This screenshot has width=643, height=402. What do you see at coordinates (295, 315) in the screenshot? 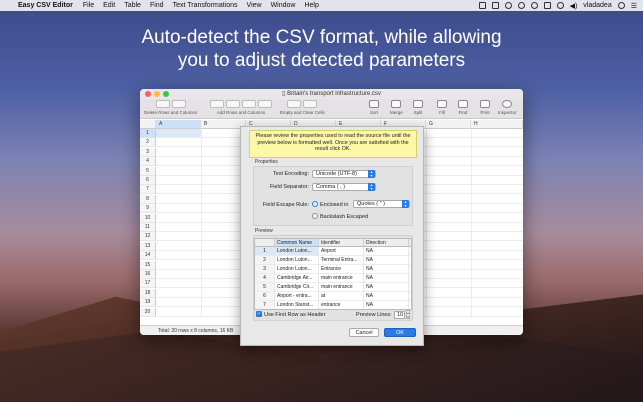
I see `first-row-header-label: Use First Row as Header` at bounding box center [295, 315].